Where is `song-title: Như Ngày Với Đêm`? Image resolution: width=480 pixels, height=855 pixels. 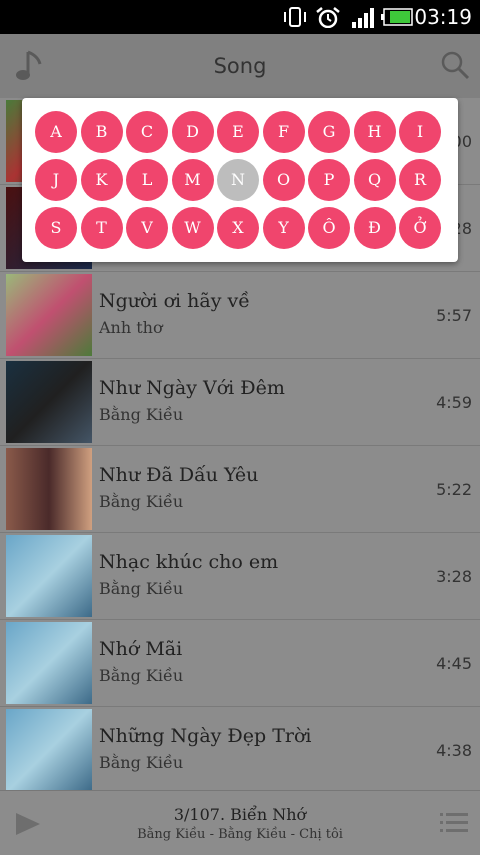 song-title: Như Ngày Với Đêm is located at coordinates (192, 388).